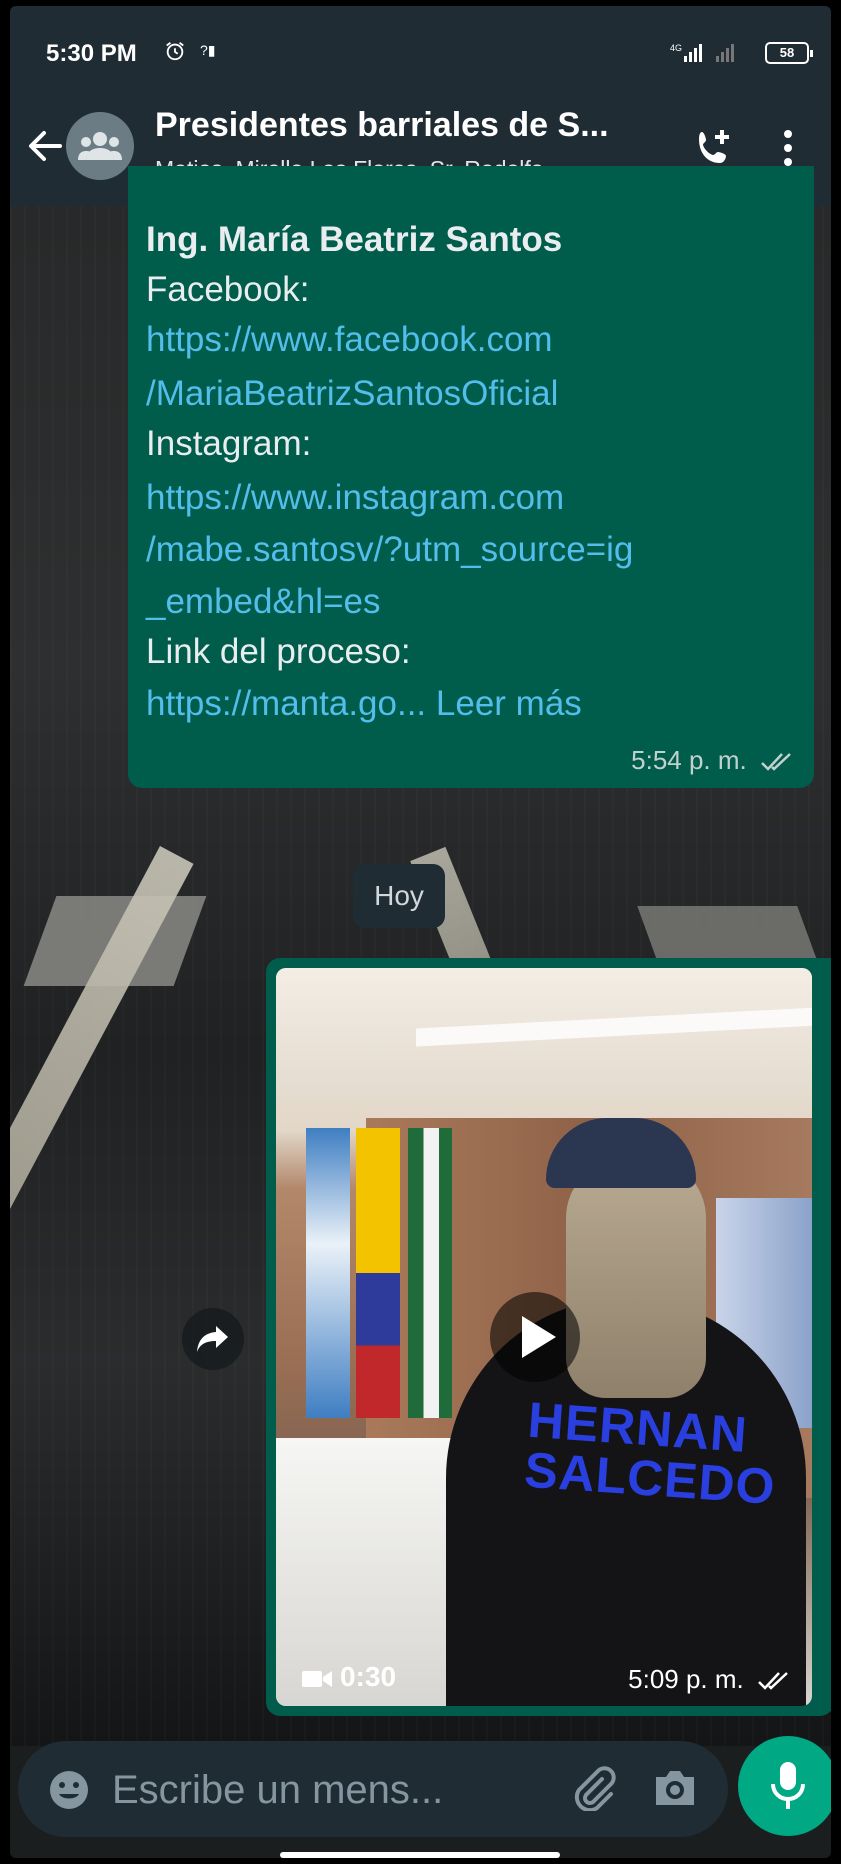 The height and width of the screenshot is (1864, 841). Describe the element at coordinates (175, 51) in the screenshot. I see `alarm-icon` at that location.